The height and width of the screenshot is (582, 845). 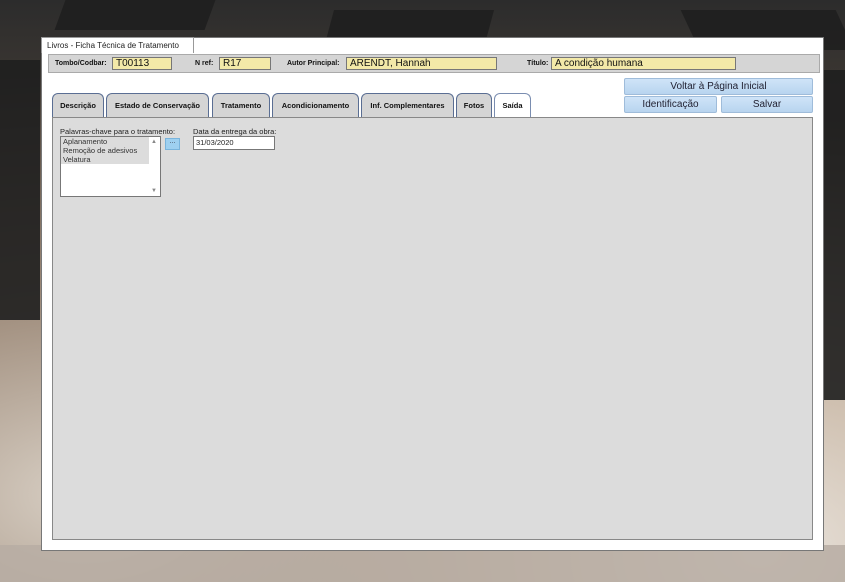 I want to click on listbox-scrollbar: ▲ ▼, so click(x=154, y=166).